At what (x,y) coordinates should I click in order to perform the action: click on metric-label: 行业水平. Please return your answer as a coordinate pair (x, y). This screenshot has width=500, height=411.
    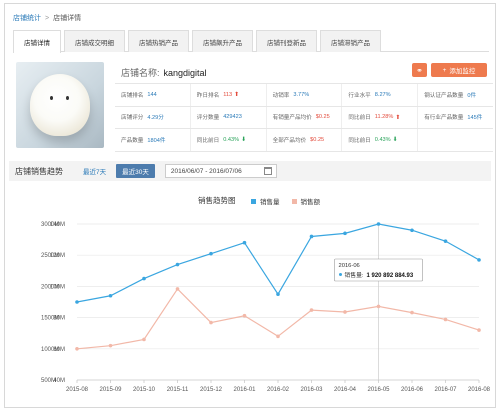
    Looking at the image, I should click on (359, 95).